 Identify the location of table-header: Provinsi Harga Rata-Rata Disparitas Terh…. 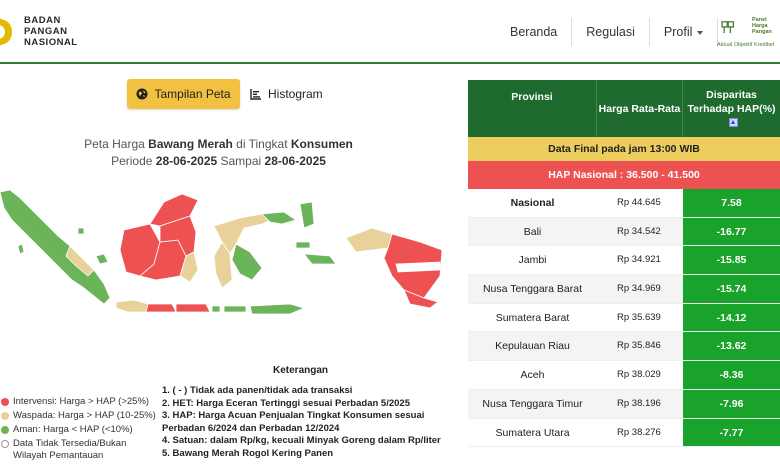
(624, 108).